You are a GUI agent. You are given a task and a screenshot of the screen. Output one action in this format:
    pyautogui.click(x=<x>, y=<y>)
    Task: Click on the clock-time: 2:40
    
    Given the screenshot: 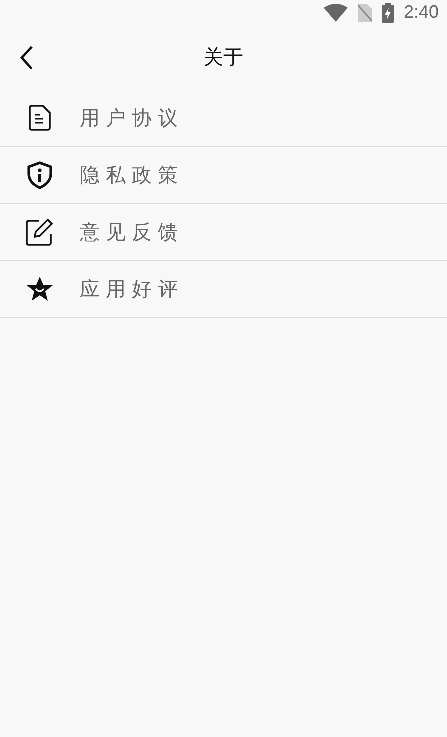 What is the action you would take?
    pyautogui.click(x=421, y=12)
    